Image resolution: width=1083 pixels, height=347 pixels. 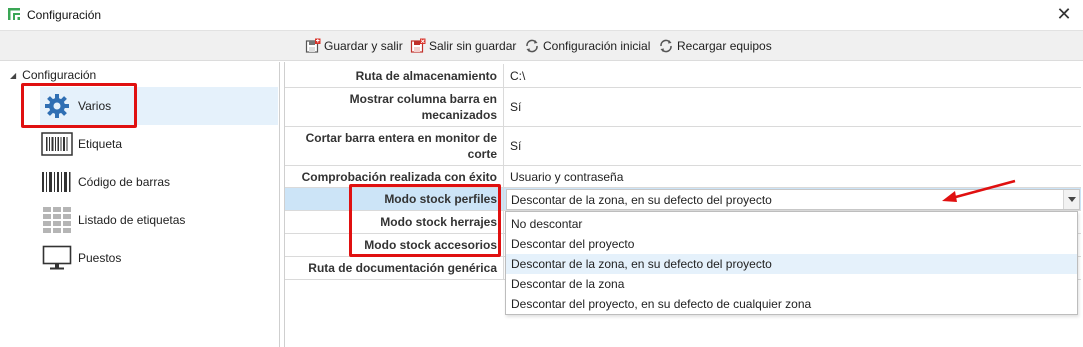 I want to click on property-name: Mostrar columna barra en mecanizados, so click(x=394, y=107).